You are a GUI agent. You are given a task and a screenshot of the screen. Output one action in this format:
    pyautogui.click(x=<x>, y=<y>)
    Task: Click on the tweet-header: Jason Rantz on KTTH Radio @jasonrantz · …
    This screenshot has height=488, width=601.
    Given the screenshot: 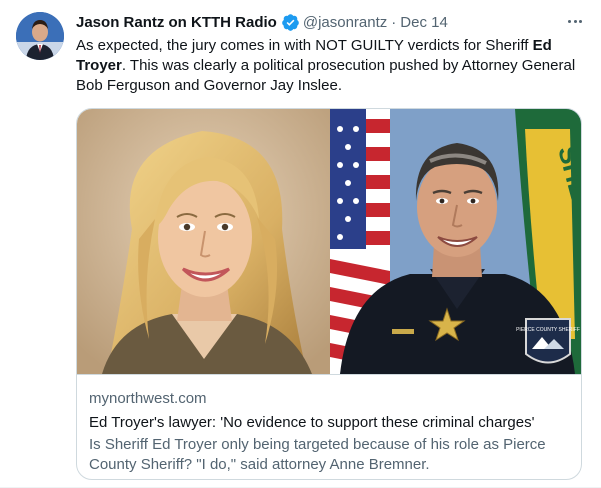 What is the action you would take?
    pyautogui.click(x=331, y=22)
    